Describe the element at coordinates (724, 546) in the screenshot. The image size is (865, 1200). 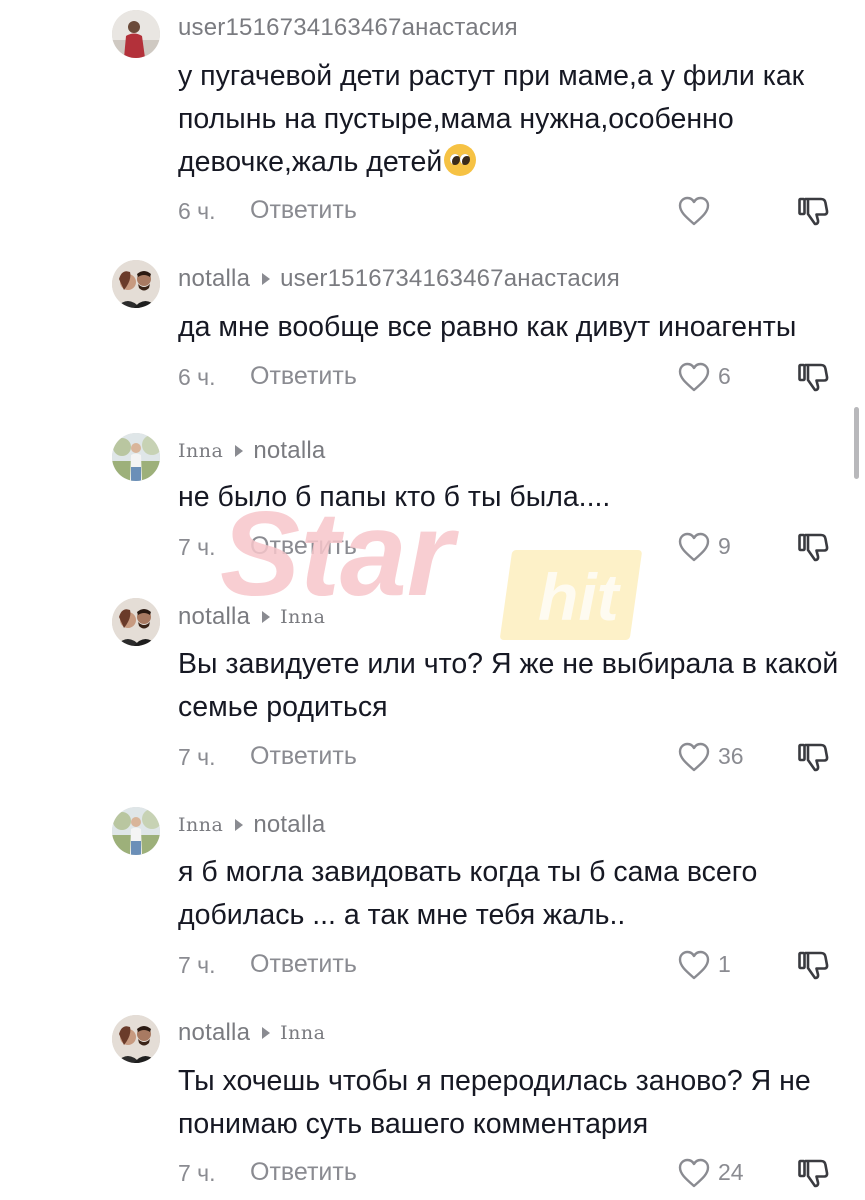
I see `like-count: 9` at that location.